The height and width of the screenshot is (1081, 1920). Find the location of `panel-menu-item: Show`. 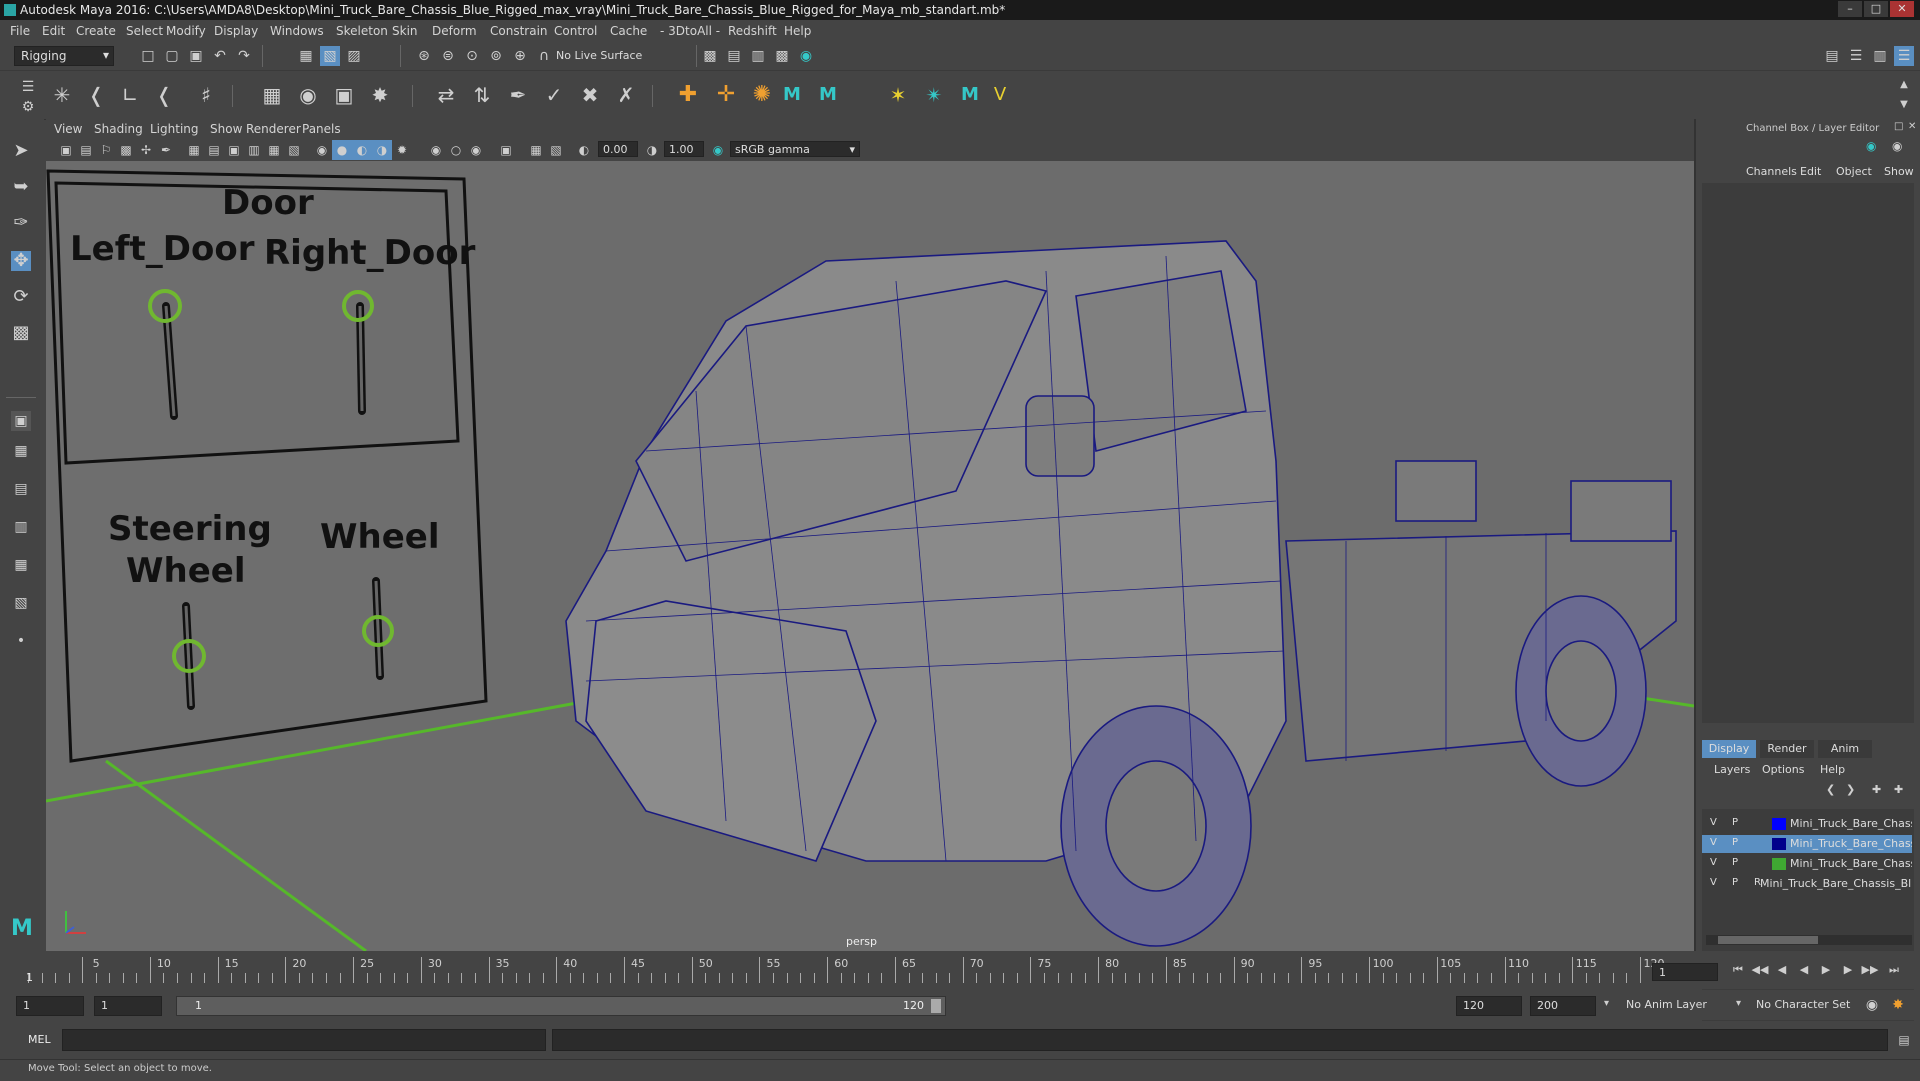

panel-menu-item: Show is located at coordinates (226, 129).